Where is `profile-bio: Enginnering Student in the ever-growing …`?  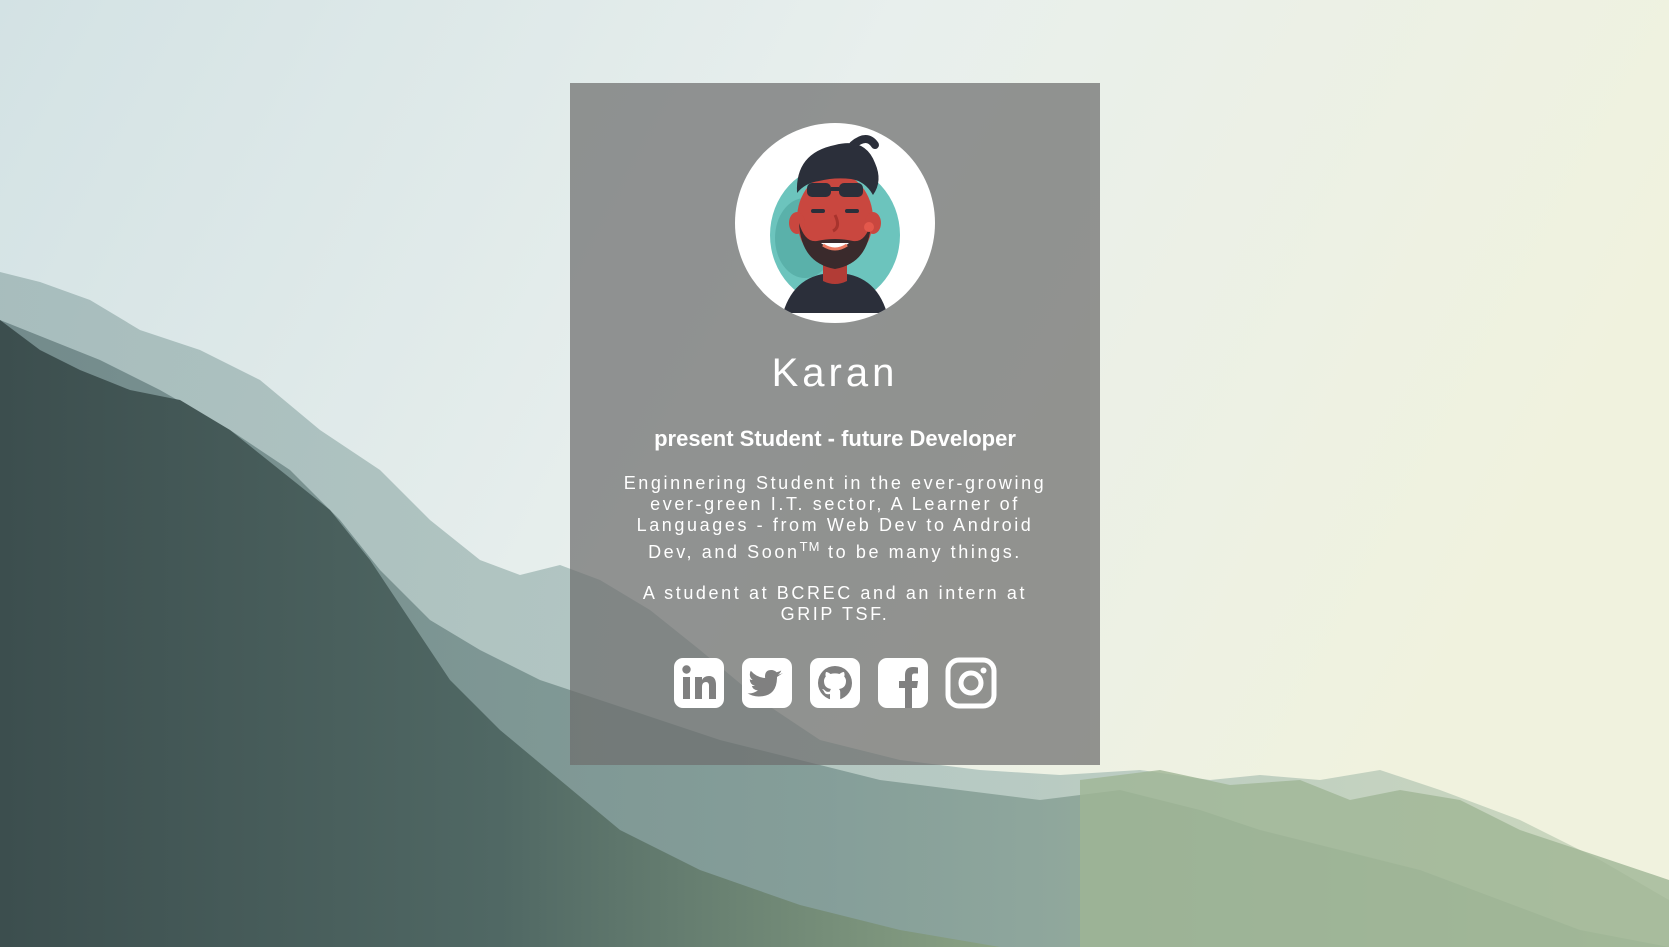
profile-bio: Enginnering Student in the ever-growing … is located at coordinates (835, 518).